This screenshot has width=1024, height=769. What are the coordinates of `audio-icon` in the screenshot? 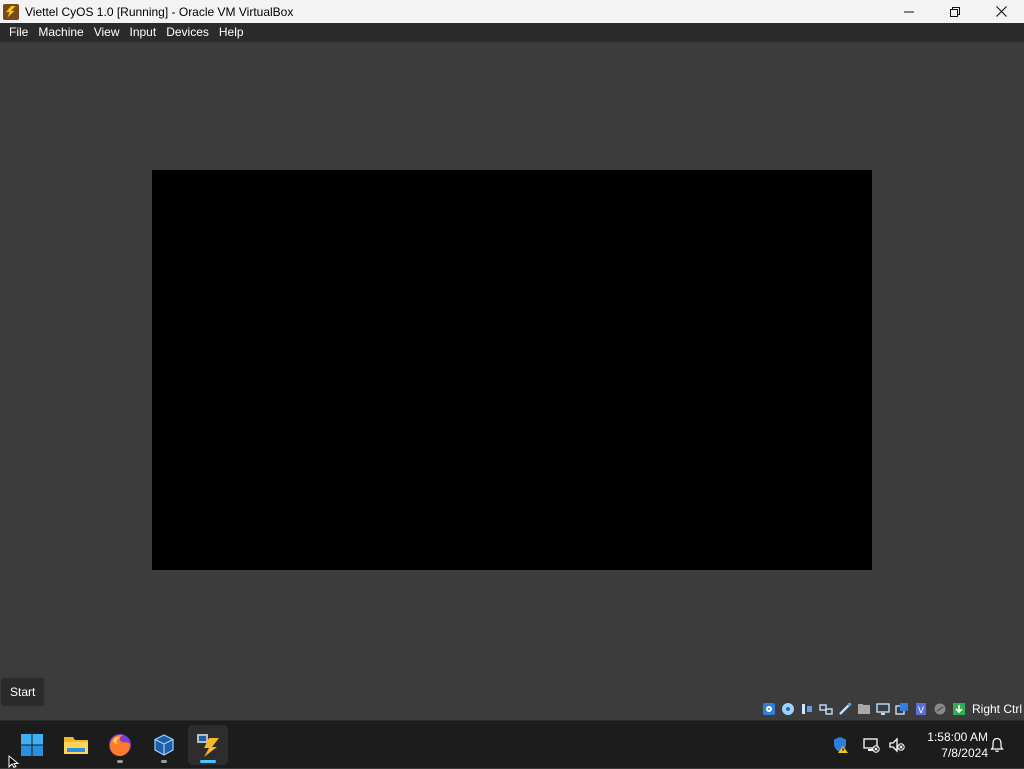 It's located at (807, 709).